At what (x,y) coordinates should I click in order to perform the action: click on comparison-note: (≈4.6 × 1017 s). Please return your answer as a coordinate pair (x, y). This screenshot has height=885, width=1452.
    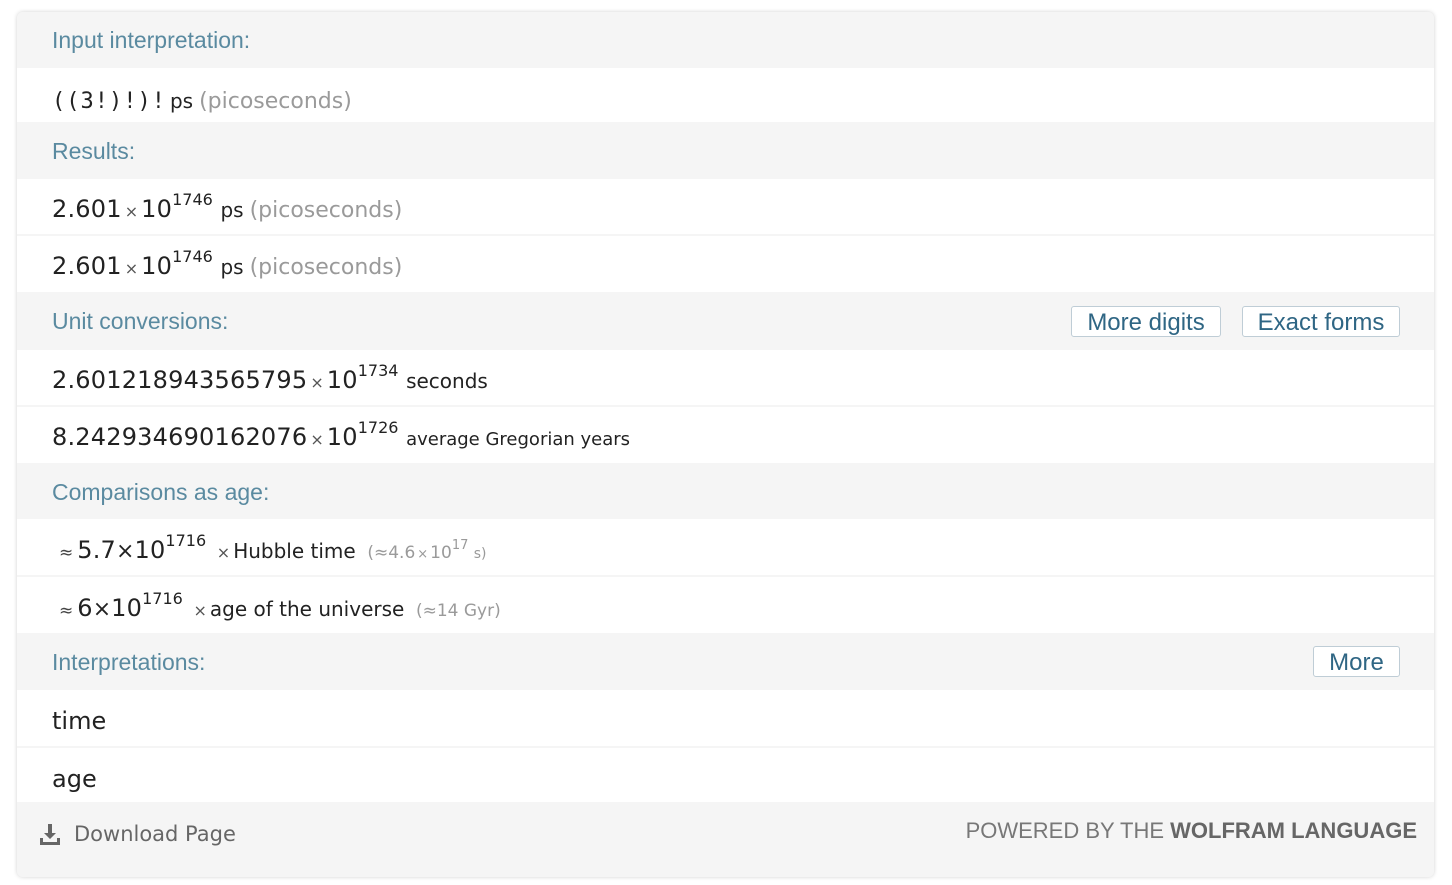
    Looking at the image, I should click on (427, 550).